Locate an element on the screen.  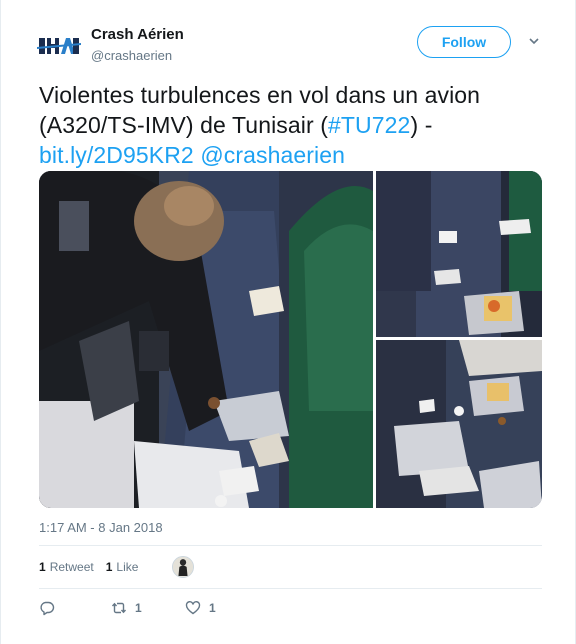
like-button: 1 is located at coordinates (200, 608).